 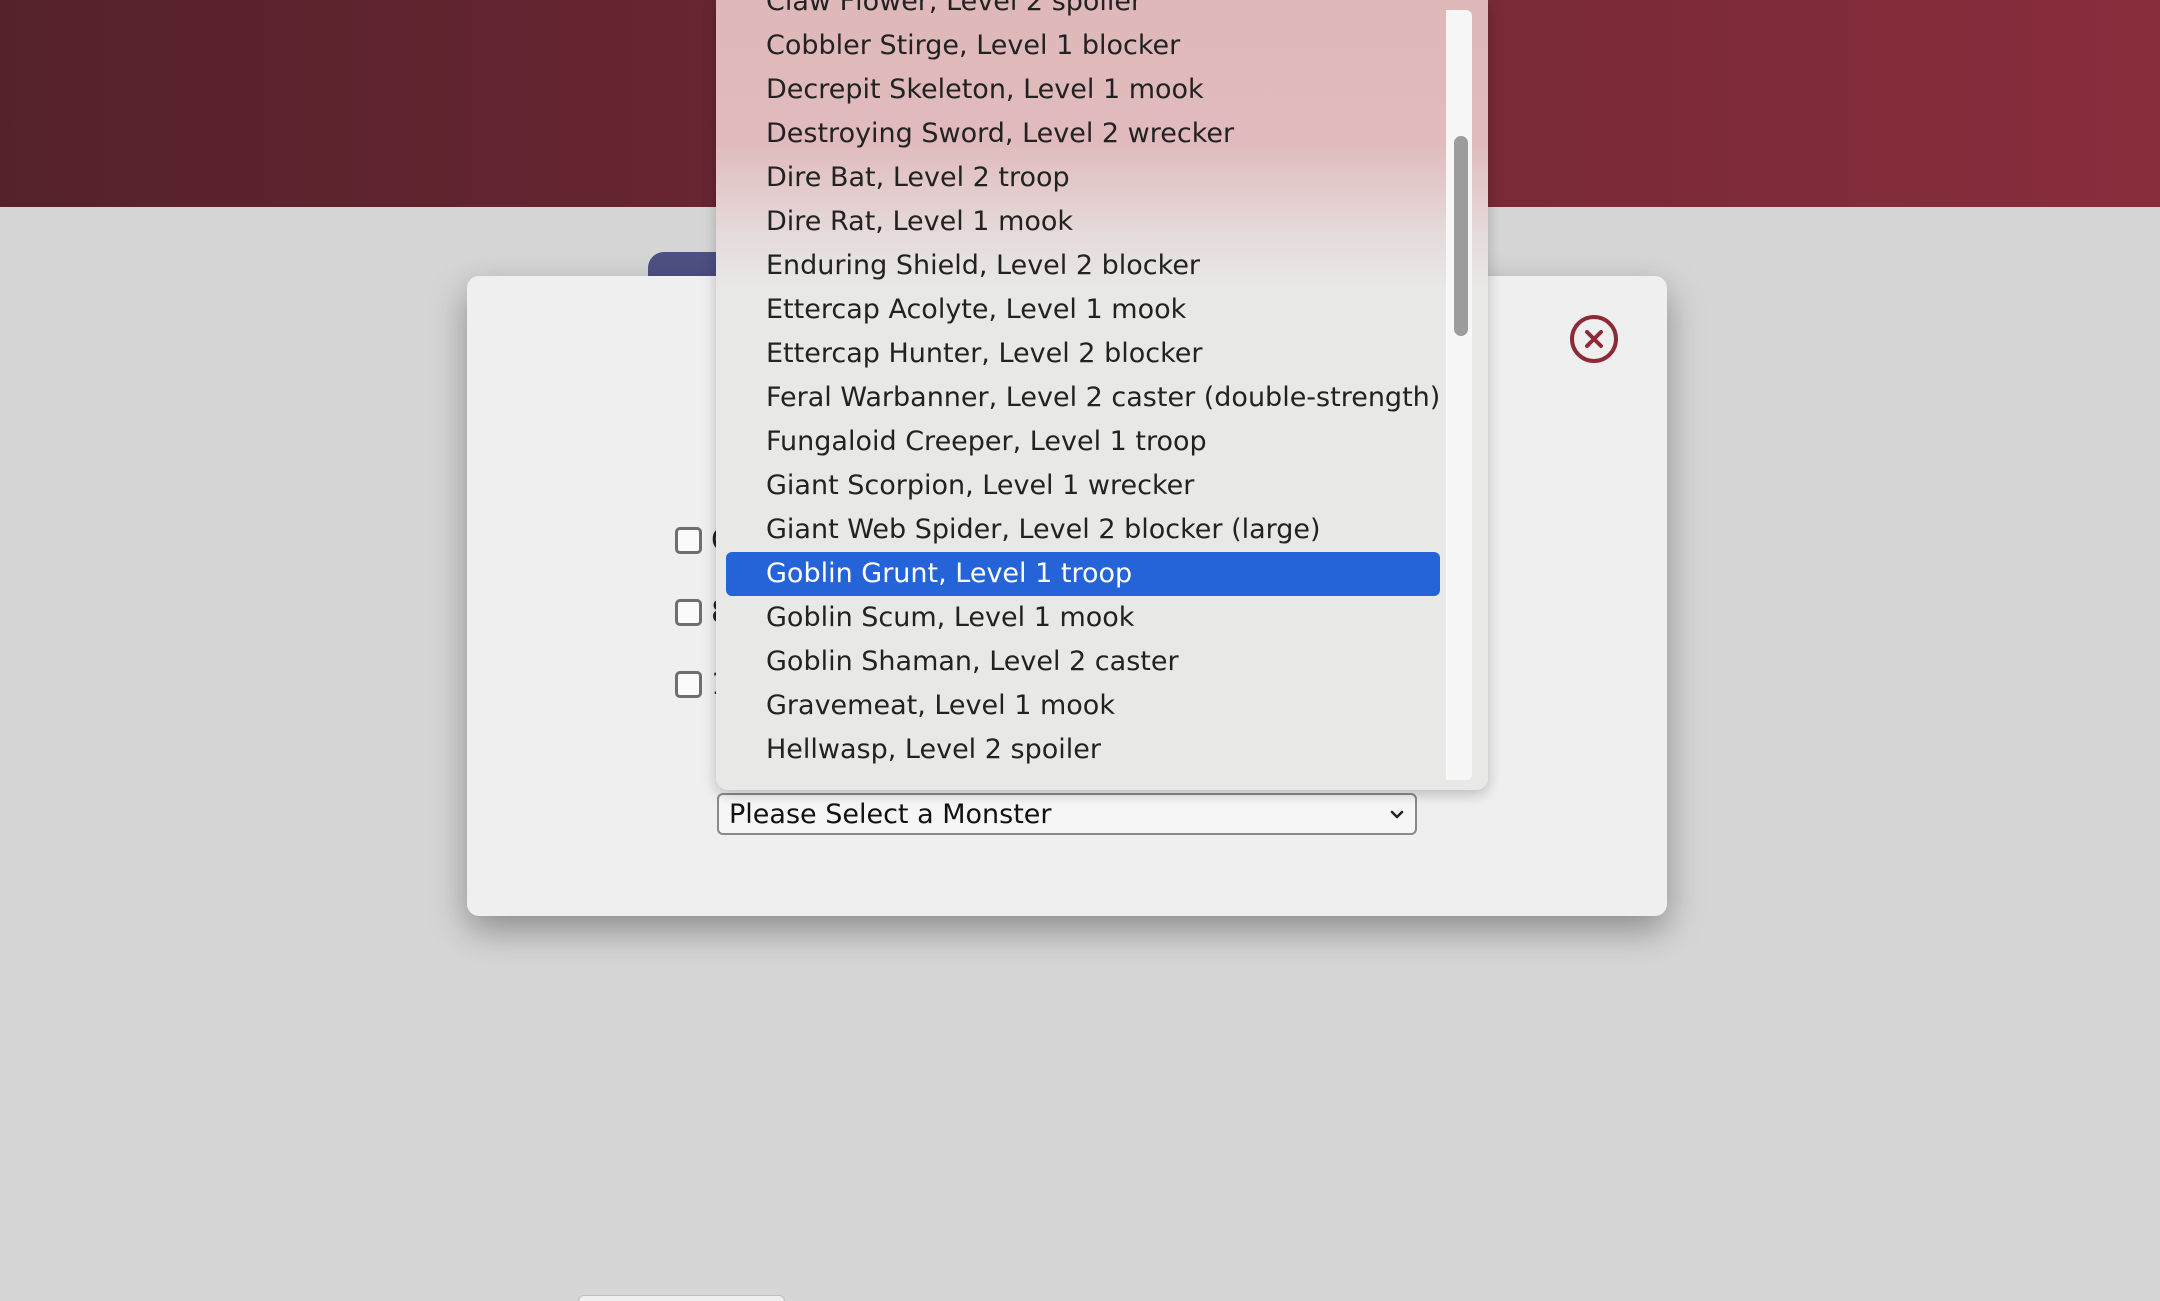 What do you see at coordinates (1461, 236) in the screenshot?
I see `dropdown-scrollbar-thumb` at bounding box center [1461, 236].